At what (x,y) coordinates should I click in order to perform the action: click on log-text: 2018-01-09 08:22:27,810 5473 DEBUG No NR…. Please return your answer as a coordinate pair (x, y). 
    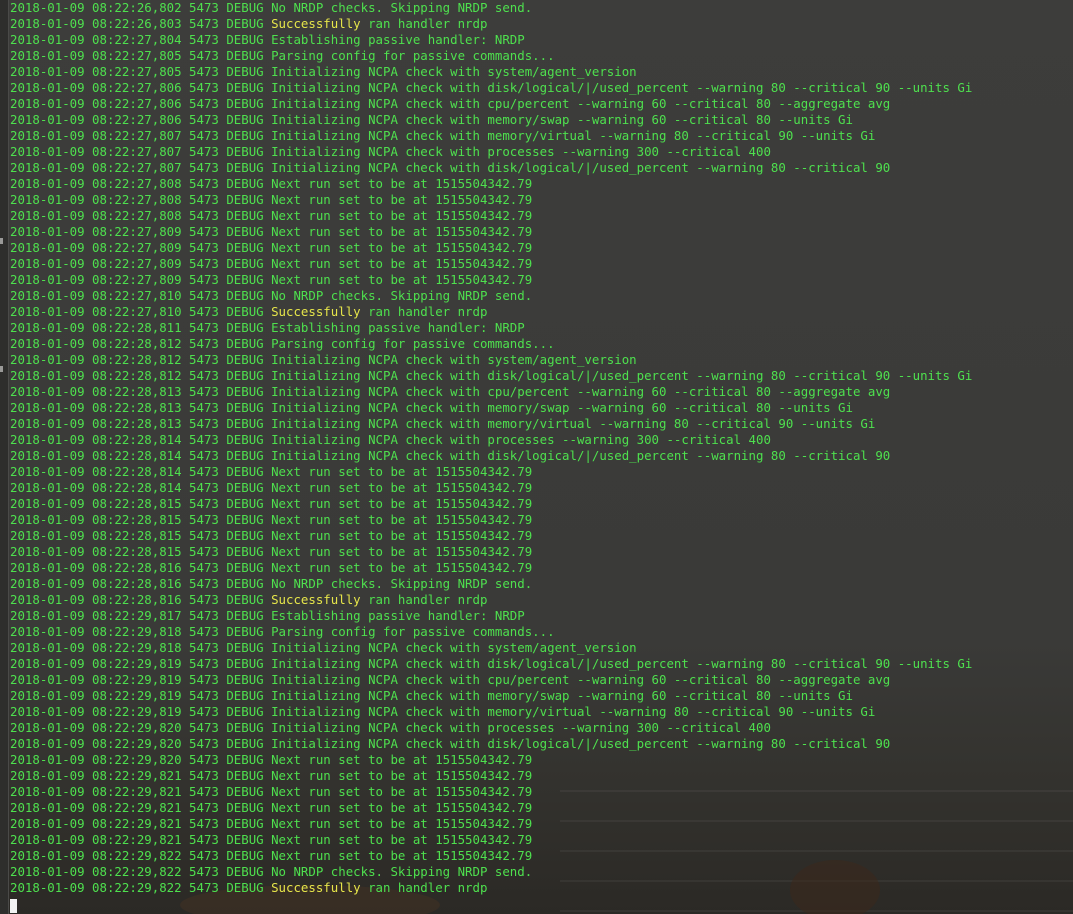
    Looking at the image, I should click on (271, 295).